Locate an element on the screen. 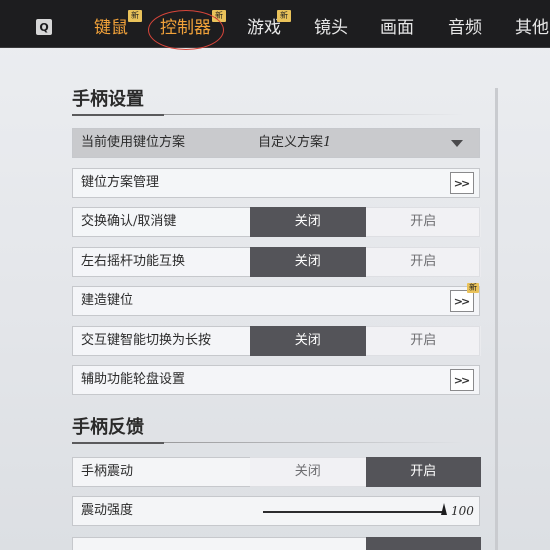 The image size is (550, 550). tab-keyboard-mouse: 键鼠 新 is located at coordinates (118, 25).